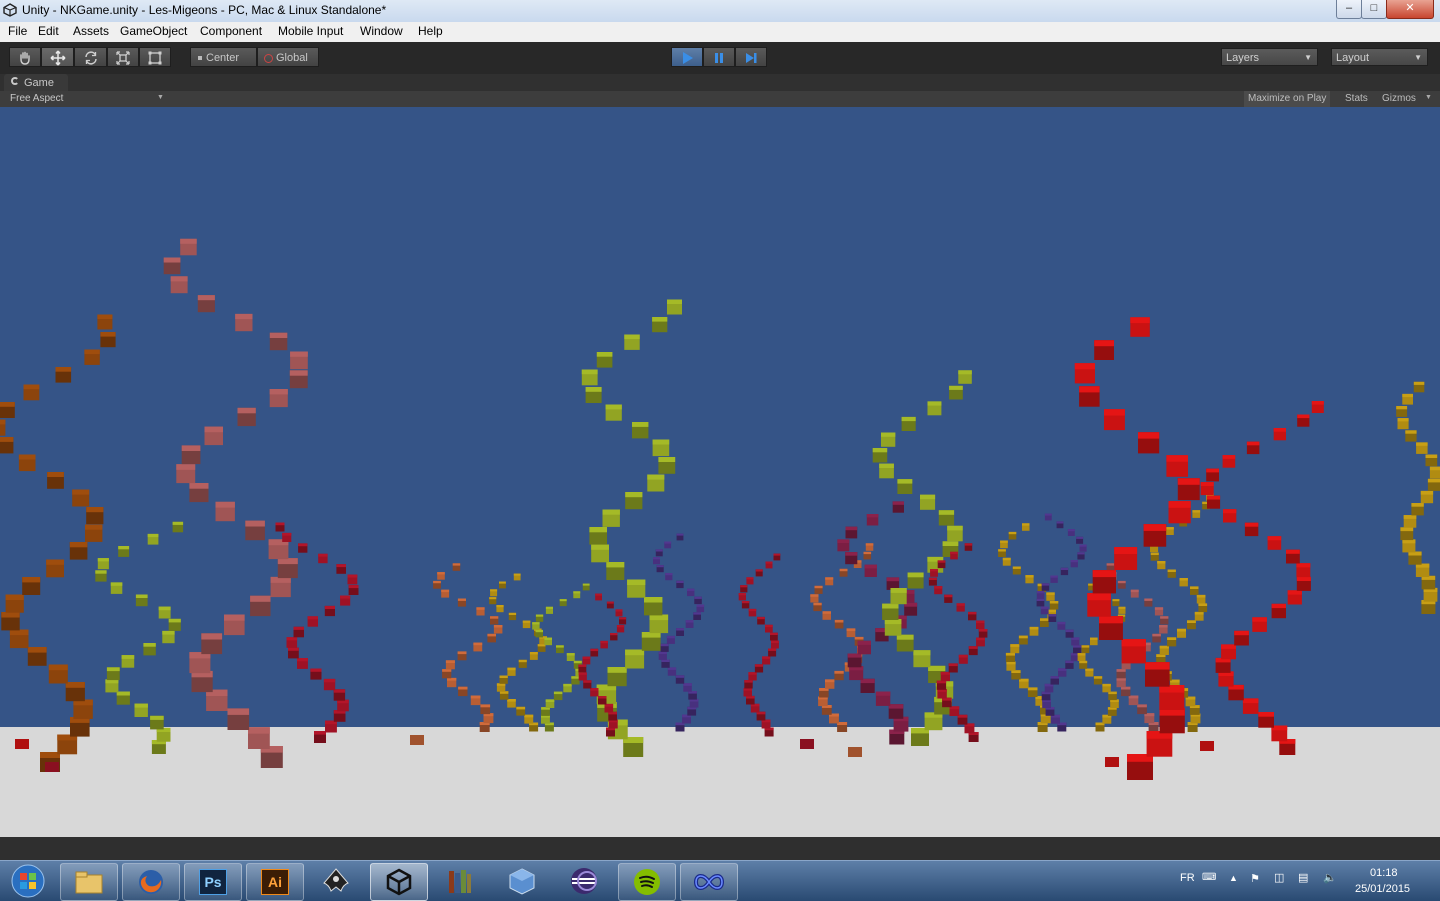 The height and width of the screenshot is (901, 1440). What do you see at coordinates (57, 57) in the screenshot?
I see `move-tool-button` at bounding box center [57, 57].